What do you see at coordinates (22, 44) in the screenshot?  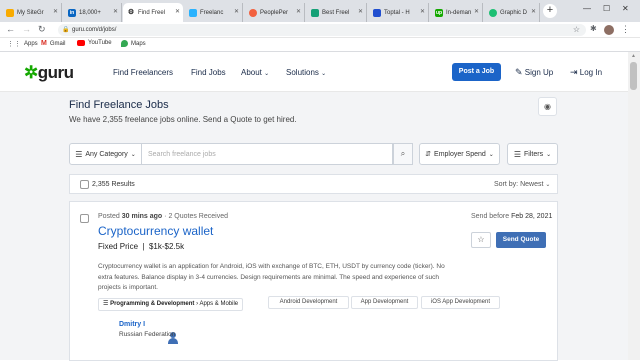 I see `bookmark-apps: ⋮⋮ Apps` at bounding box center [22, 44].